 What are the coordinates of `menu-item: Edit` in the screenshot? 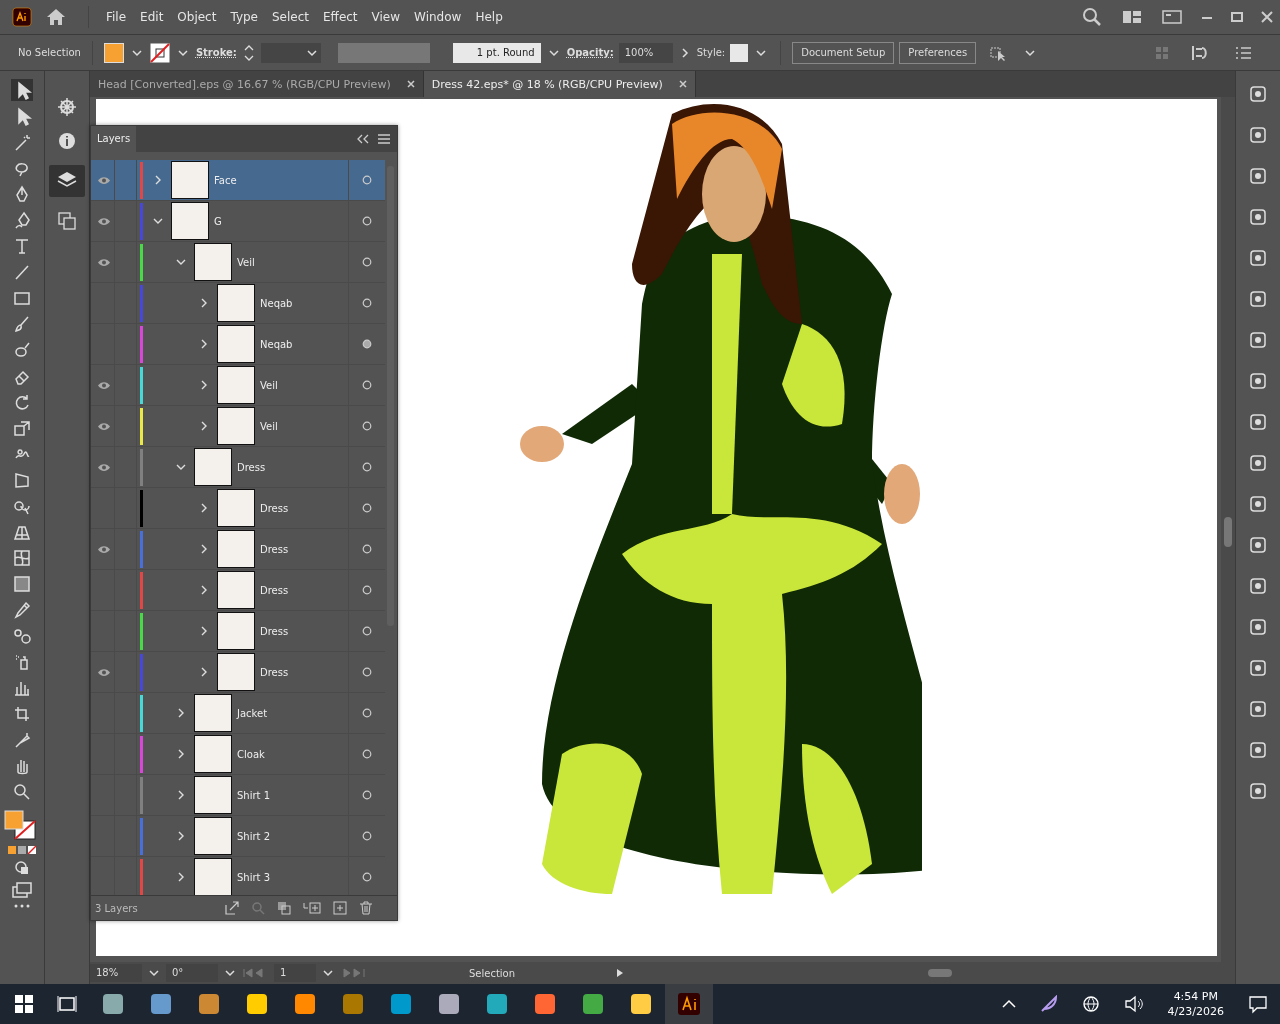 It's located at (152, 17).